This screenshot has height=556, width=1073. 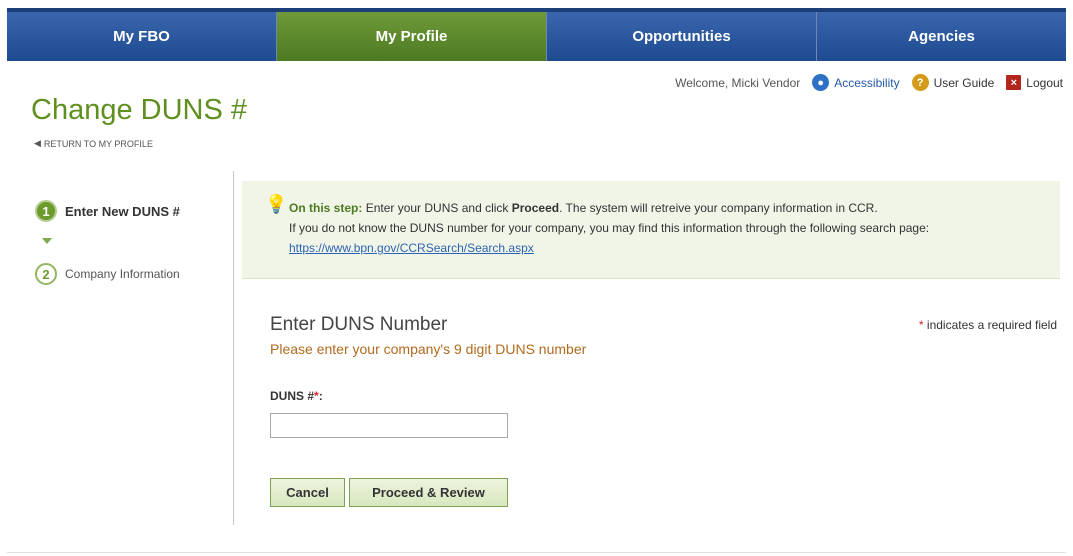 What do you see at coordinates (428, 492) in the screenshot?
I see `proceed-review-button: Proceed & Review` at bounding box center [428, 492].